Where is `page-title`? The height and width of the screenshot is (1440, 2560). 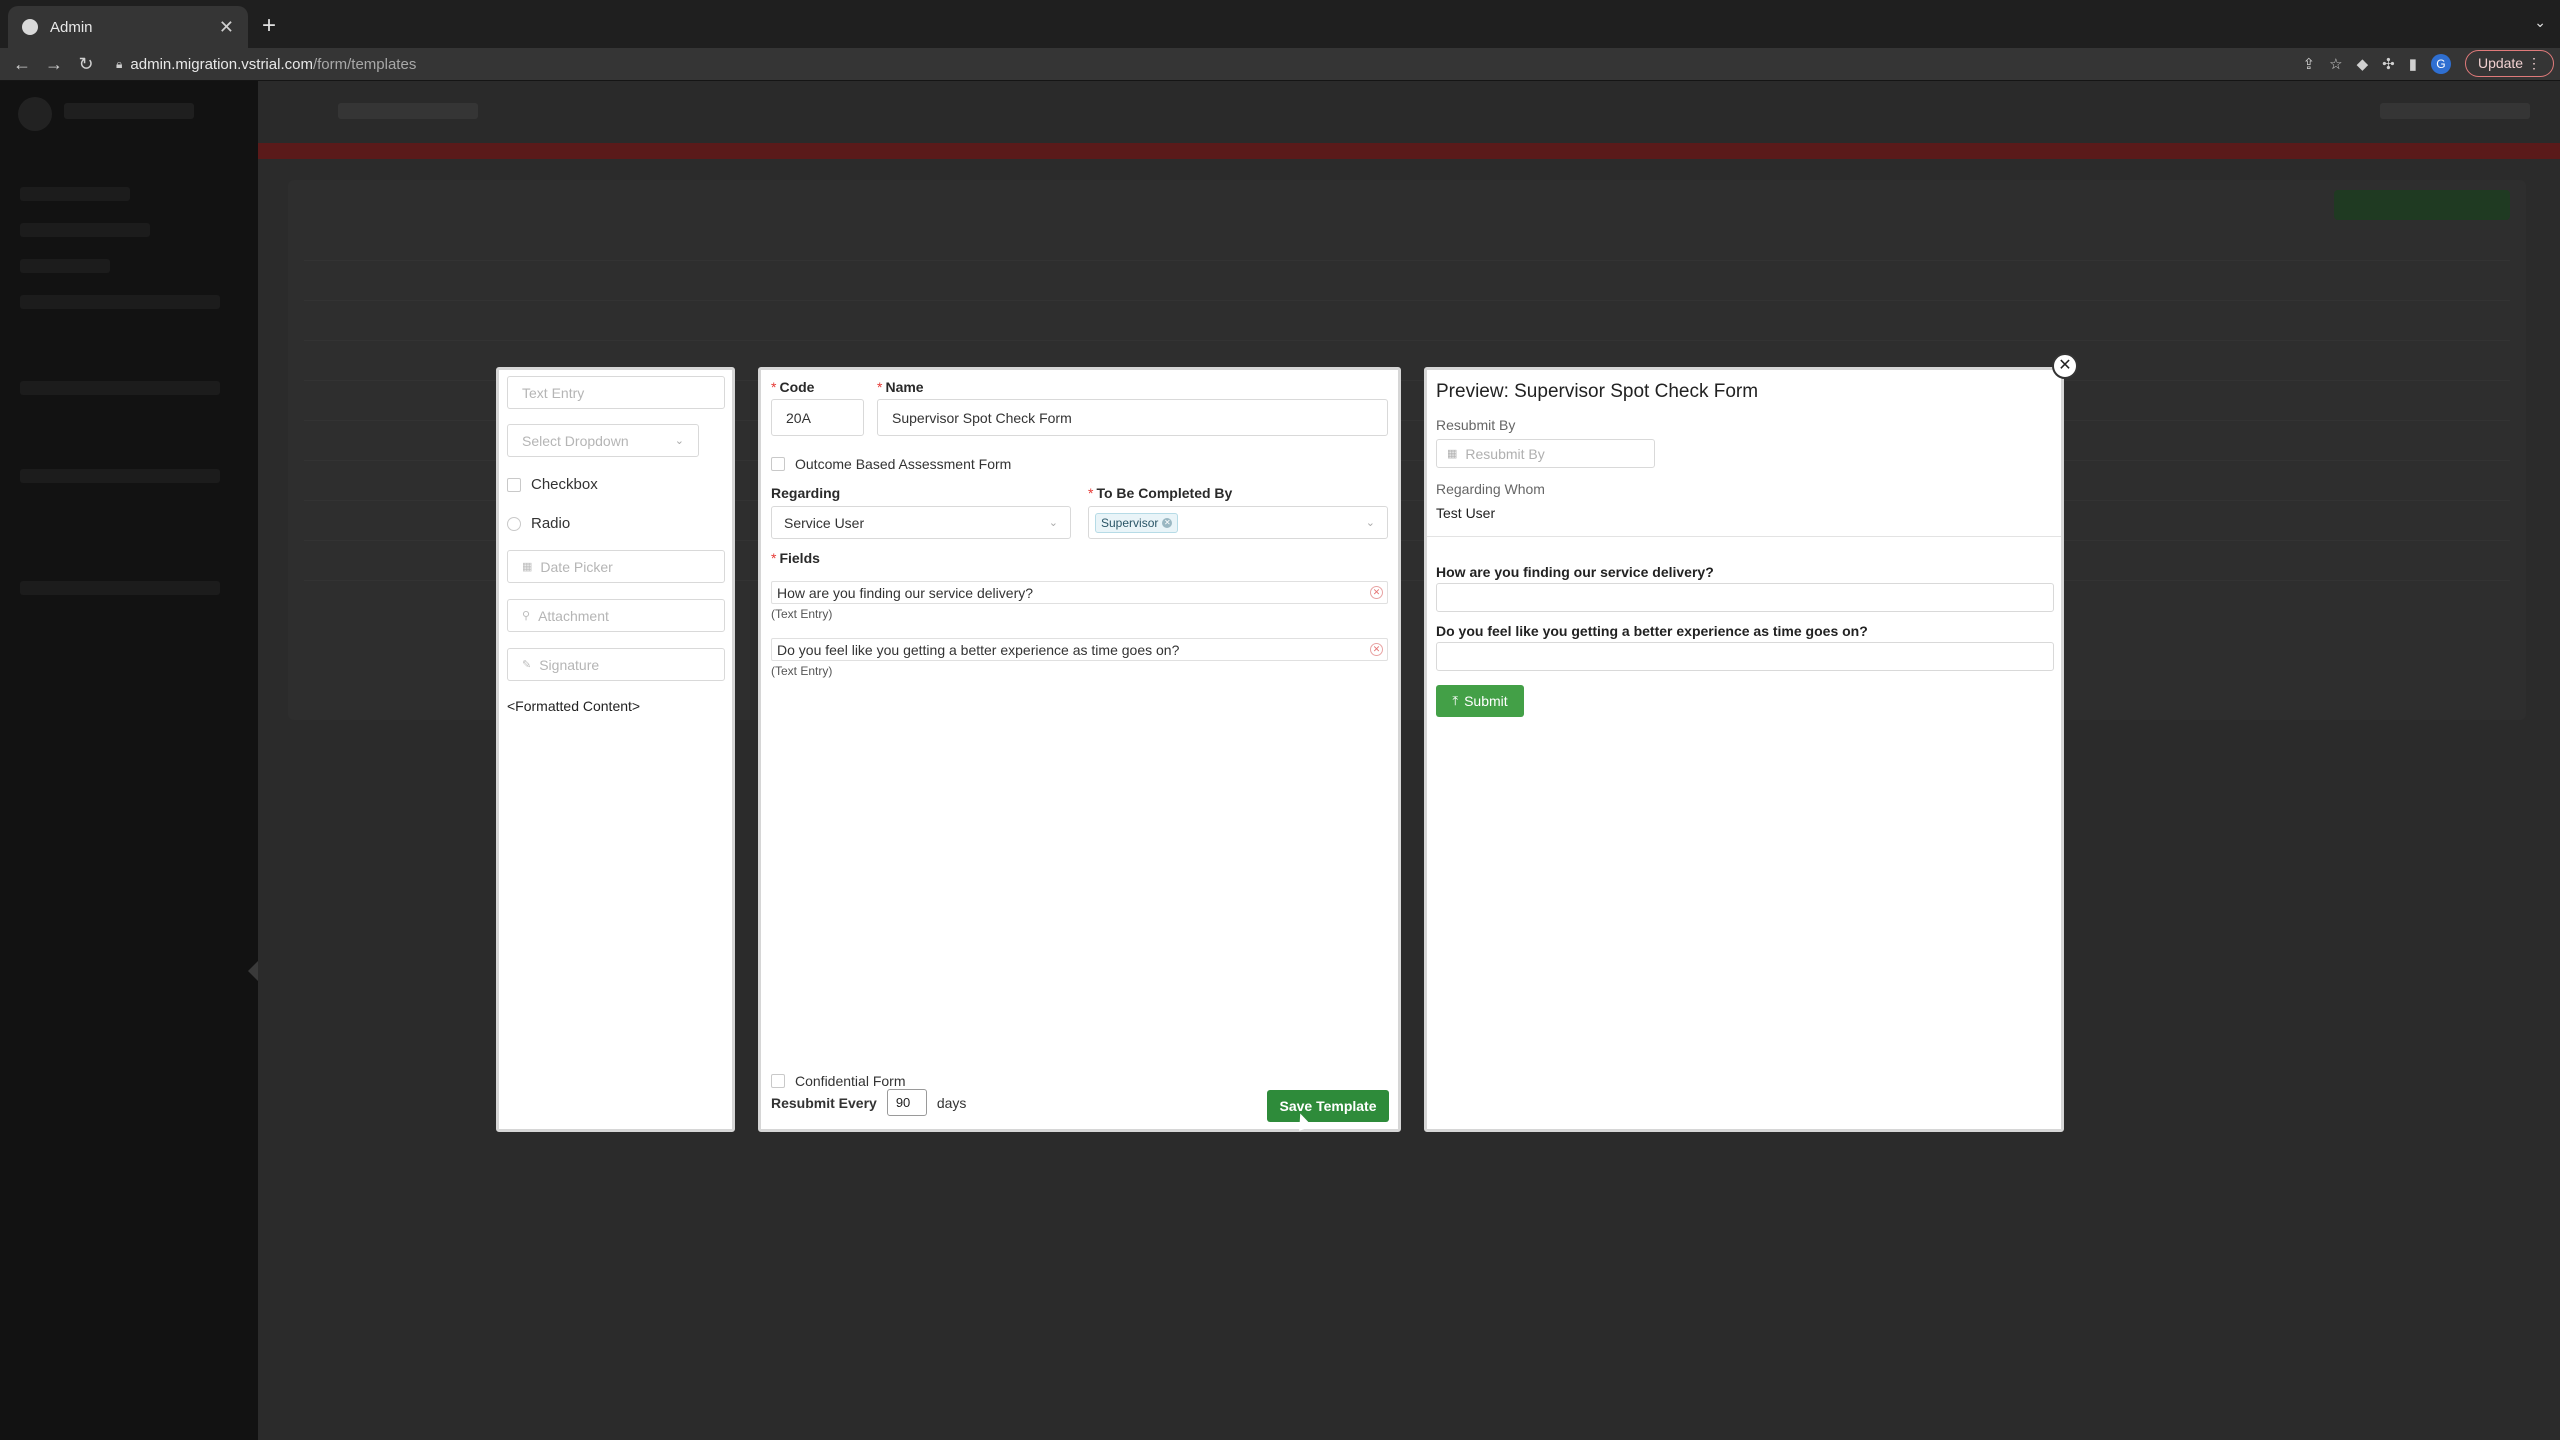
page-title is located at coordinates (408, 111).